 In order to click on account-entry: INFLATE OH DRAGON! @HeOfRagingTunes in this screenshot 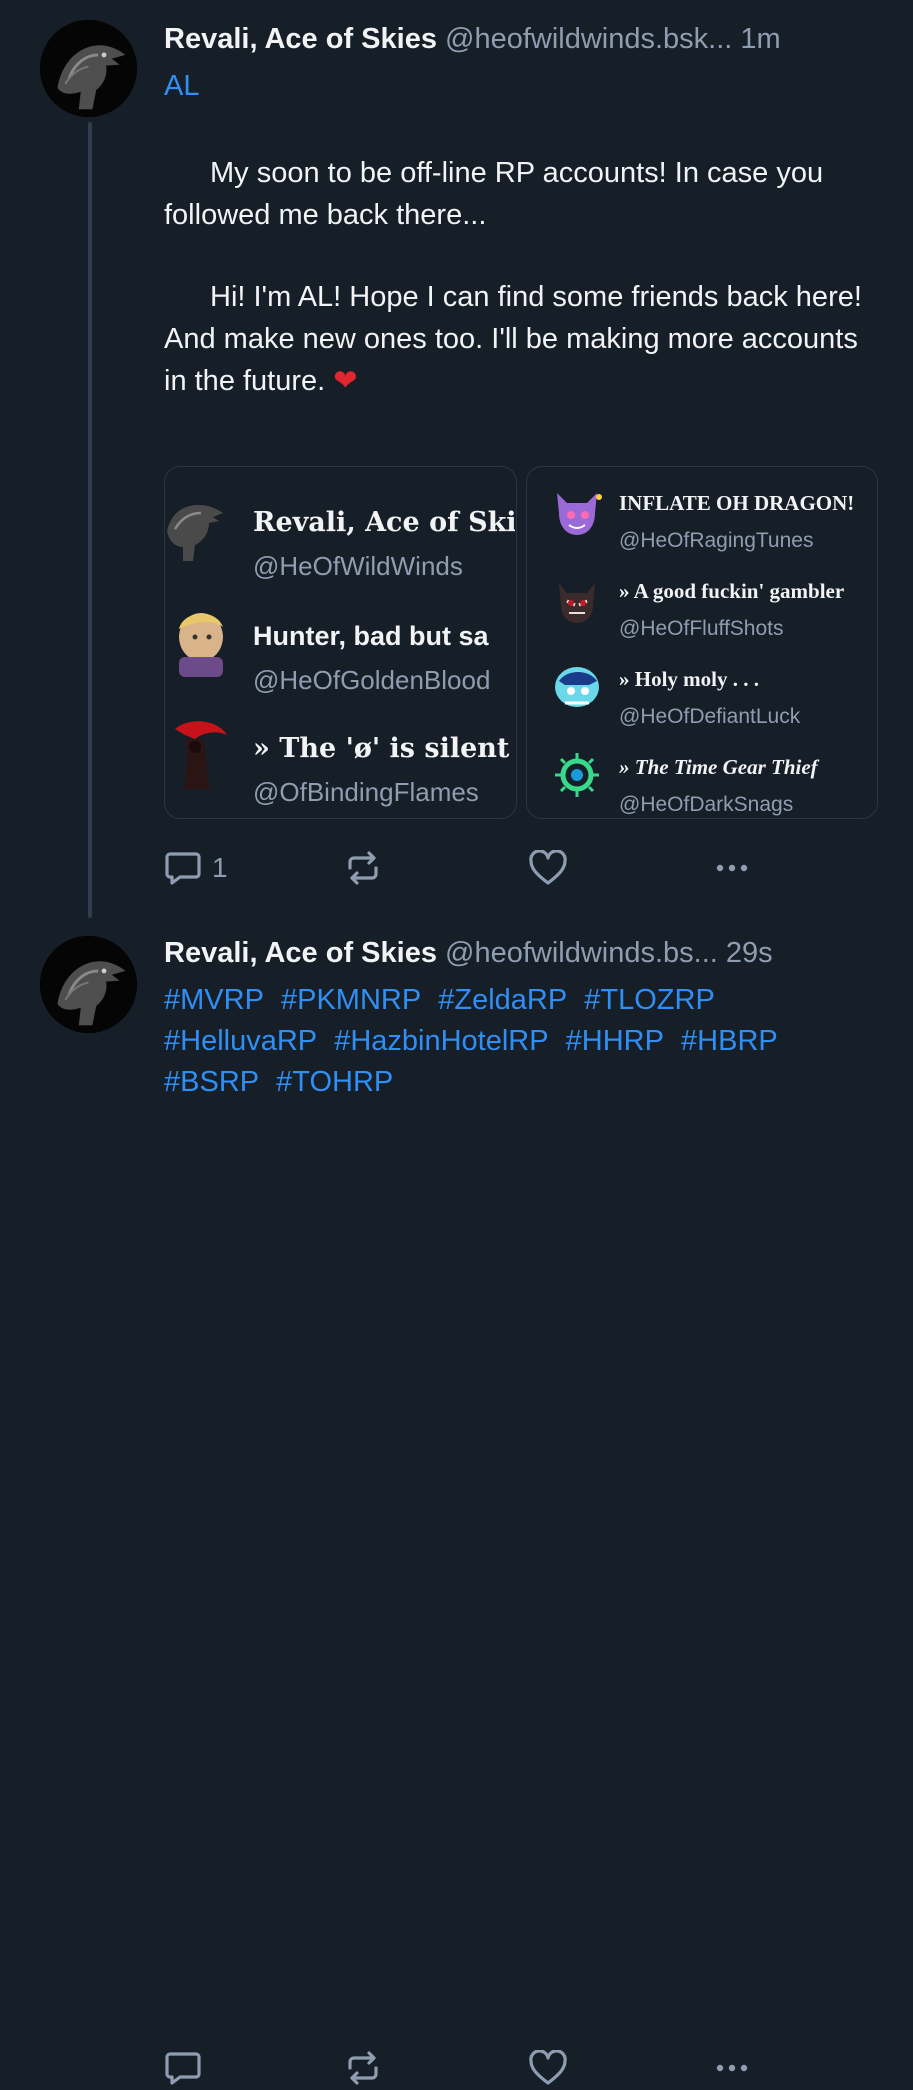, I will do `click(702, 523)`.